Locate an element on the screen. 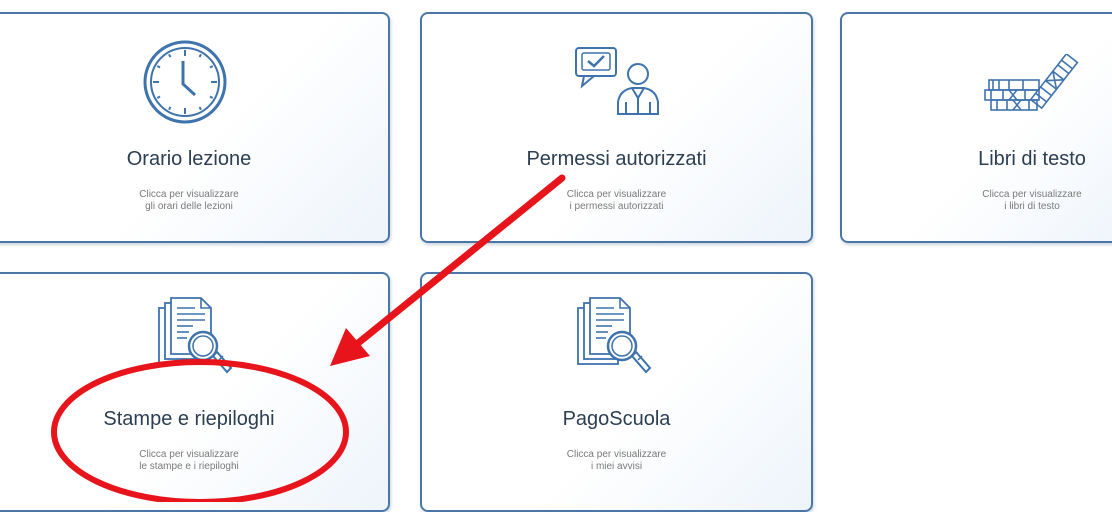 The image size is (1112, 512). card-title: Stampe e riepiloghi is located at coordinates (189, 419).